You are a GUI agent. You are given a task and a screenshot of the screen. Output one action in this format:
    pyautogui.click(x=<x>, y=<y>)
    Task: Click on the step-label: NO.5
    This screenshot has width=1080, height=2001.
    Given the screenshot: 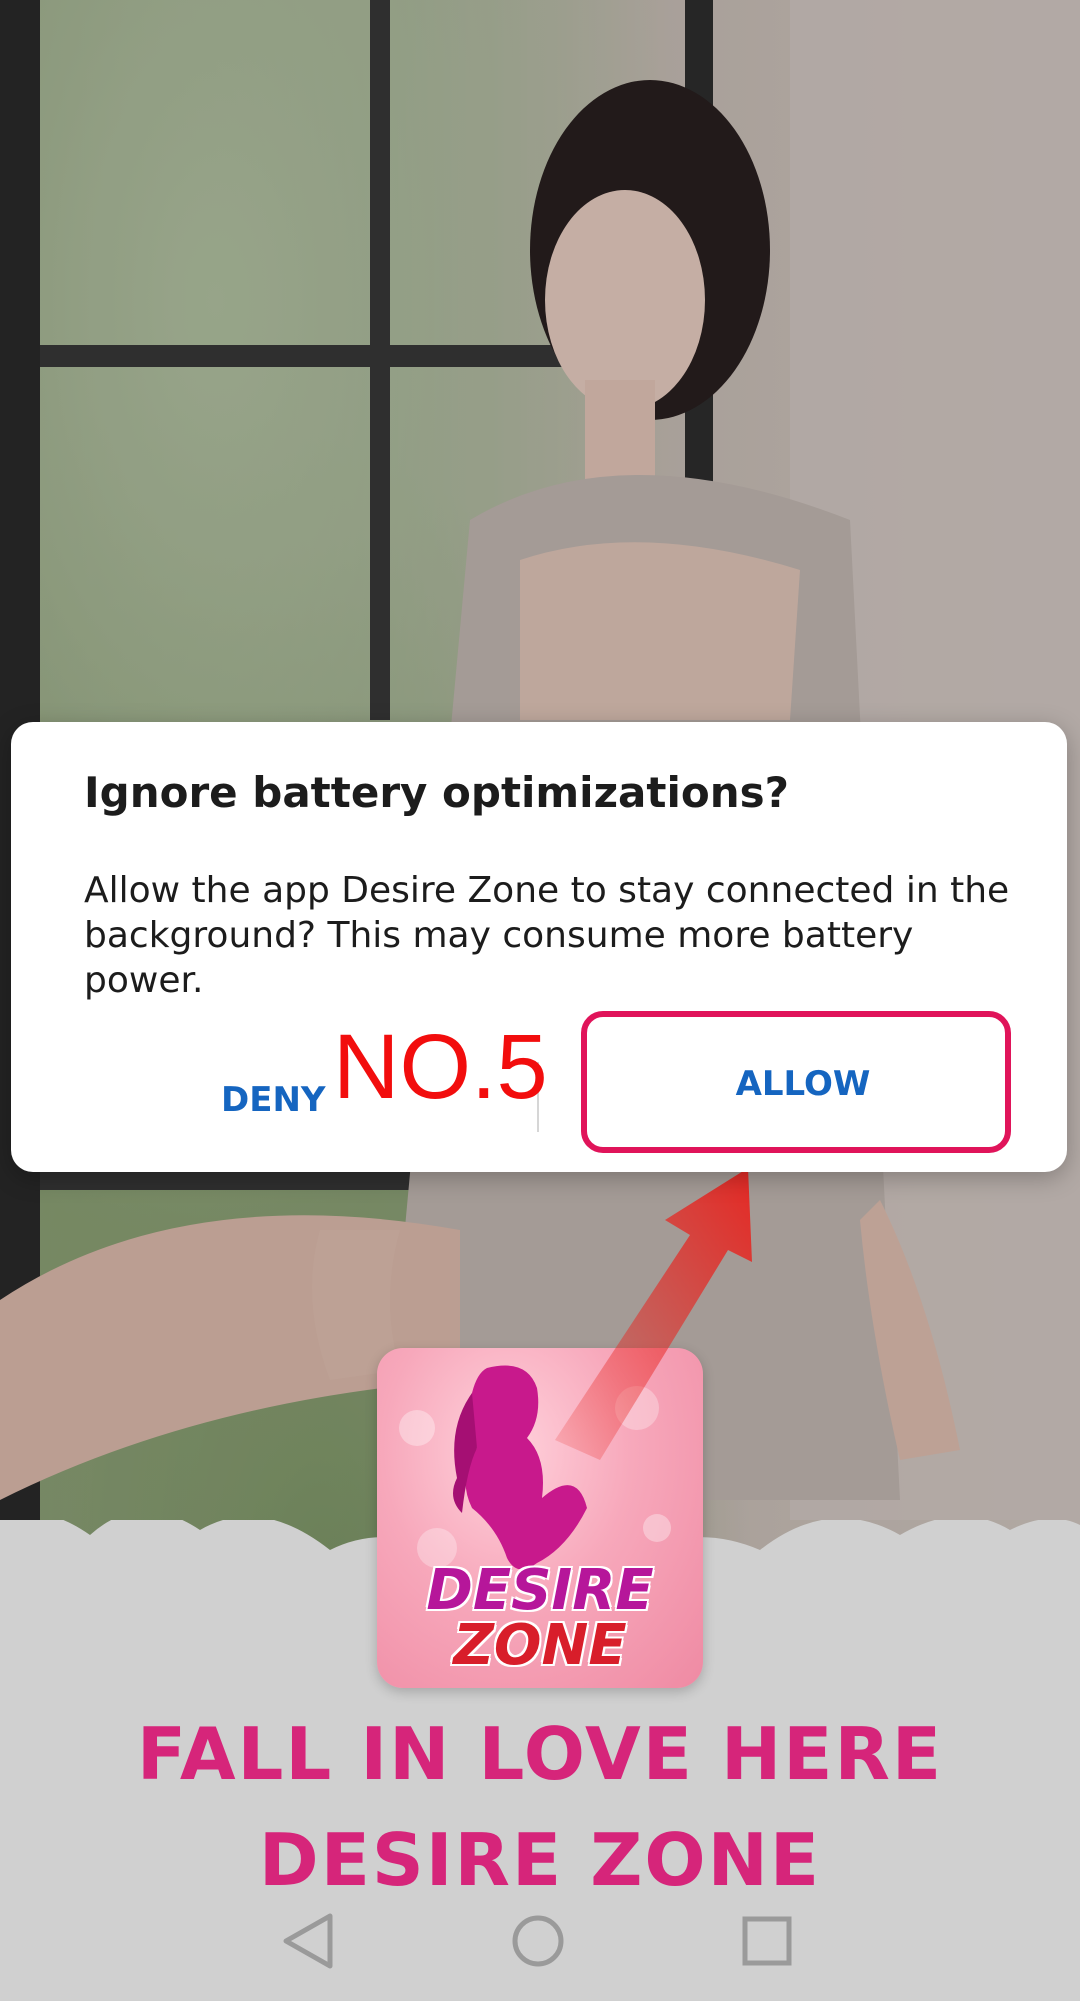 What is the action you would take?
    pyautogui.click(x=440, y=1067)
    